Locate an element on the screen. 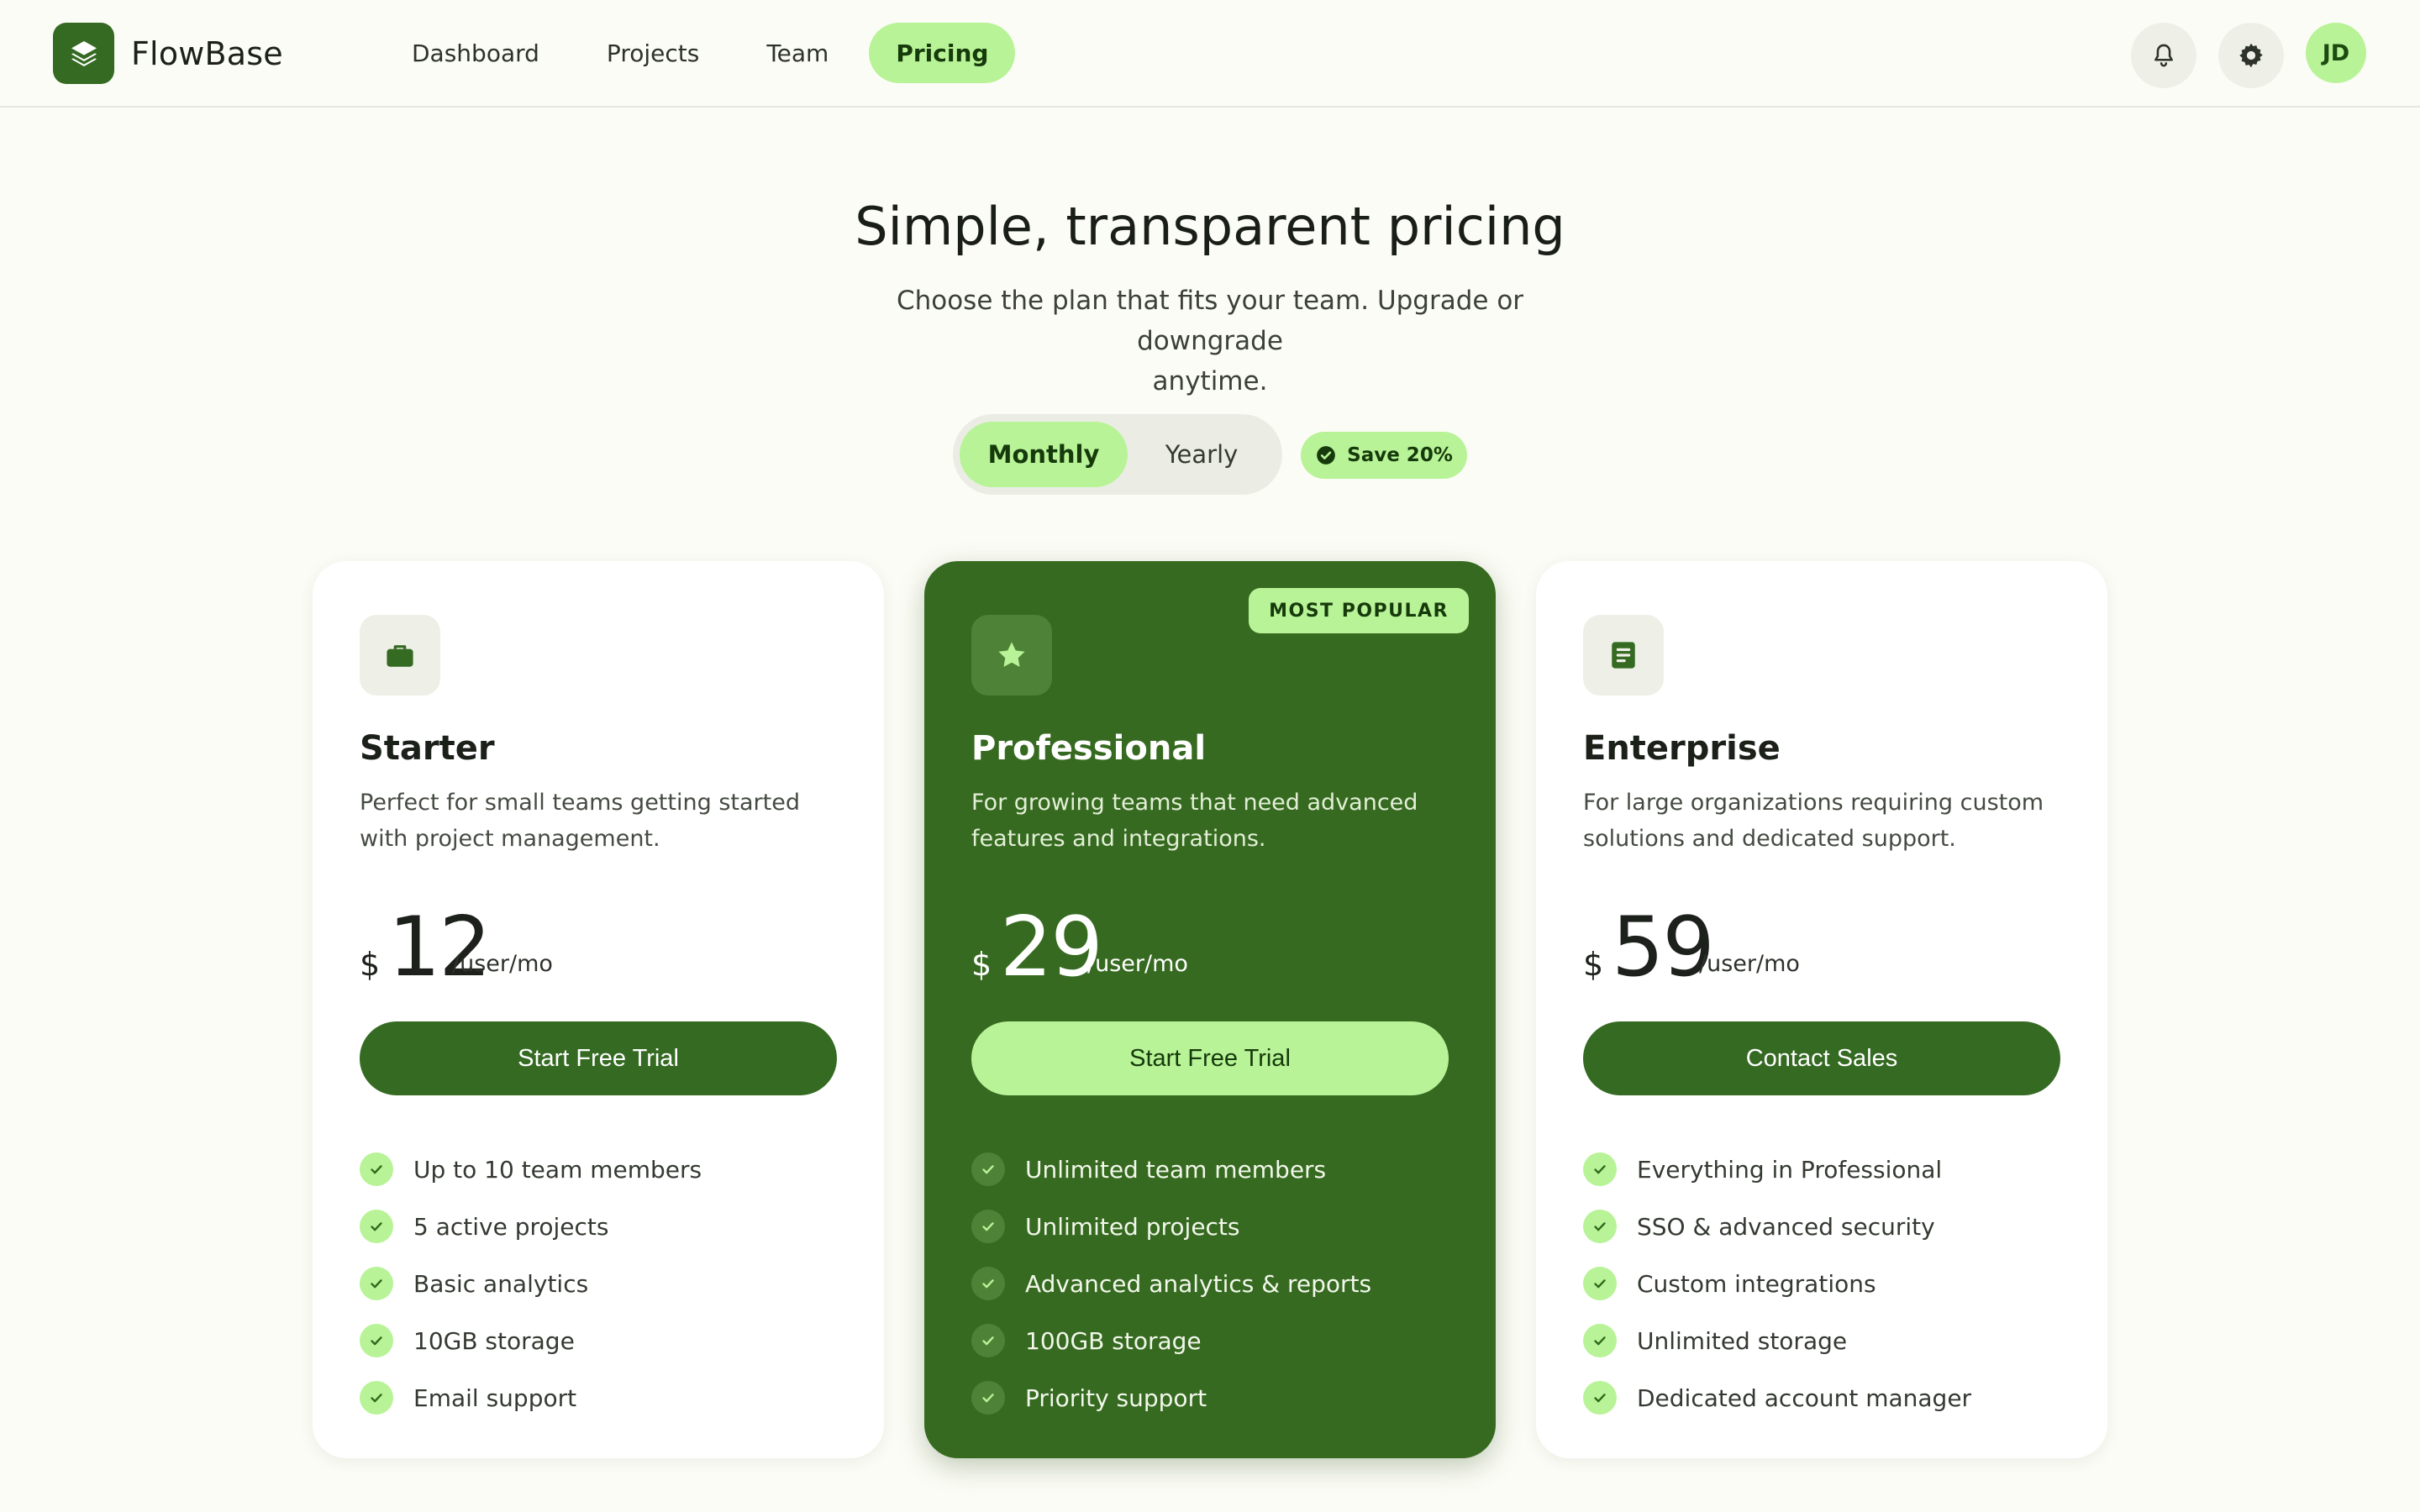 This screenshot has height=1512, width=2420. feature-label: Unlimited storage is located at coordinates (1742, 1340).